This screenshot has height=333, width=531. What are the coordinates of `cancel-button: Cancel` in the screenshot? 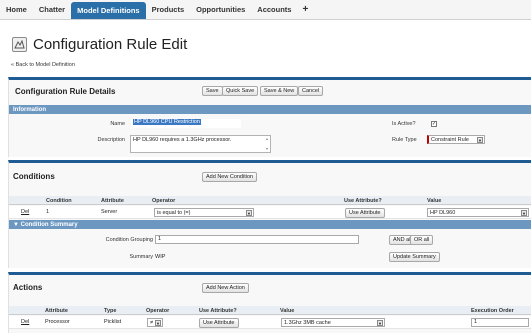 It's located at (311, 91).